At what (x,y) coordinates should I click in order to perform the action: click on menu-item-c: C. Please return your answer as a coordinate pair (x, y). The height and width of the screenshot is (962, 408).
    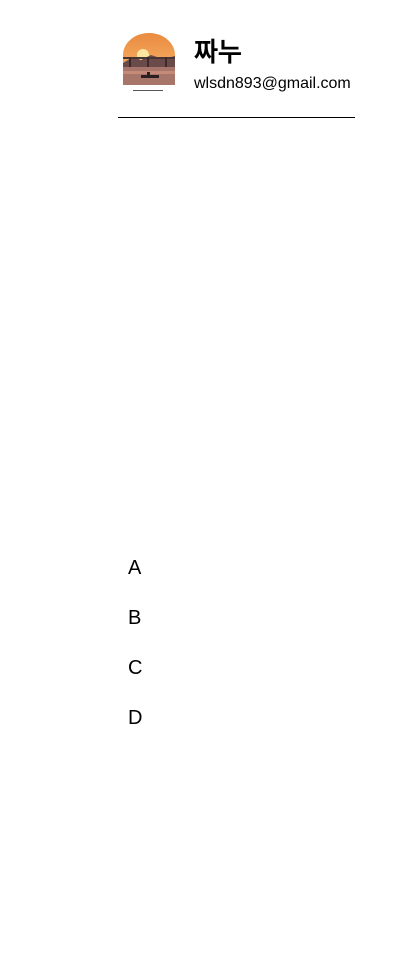
    Looking at the image, I should click on (135, 680).